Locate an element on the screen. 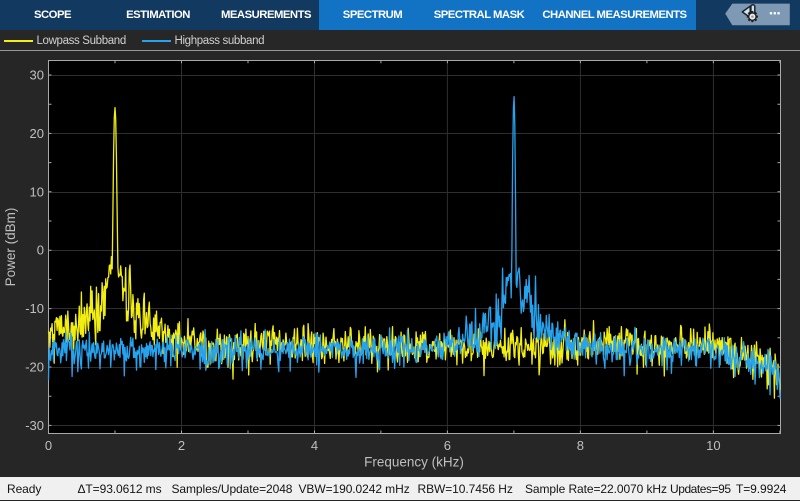 This screenshot has height=501, width=800. svg-text: 4 is located at coordinates (314, 445).